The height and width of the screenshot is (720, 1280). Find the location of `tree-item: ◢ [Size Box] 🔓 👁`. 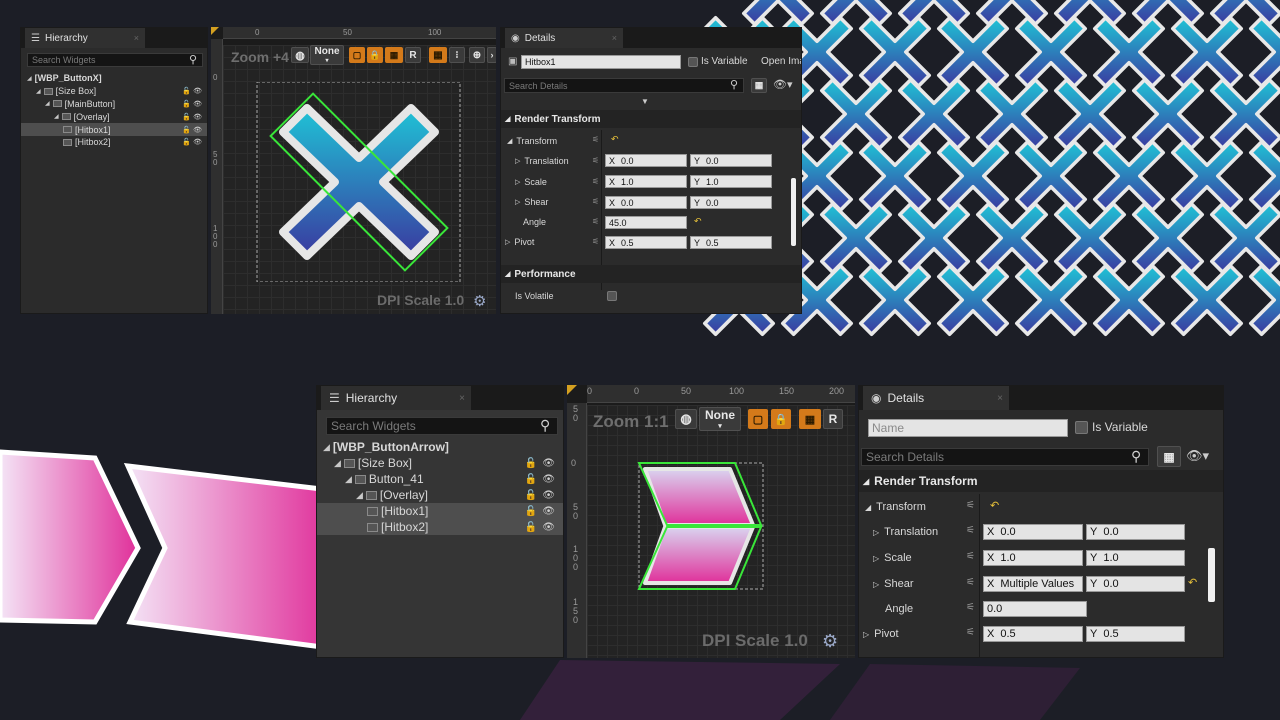

tree-item: ◢ [Size Box] 🔓 👁 is located at coordinates (440, 463).